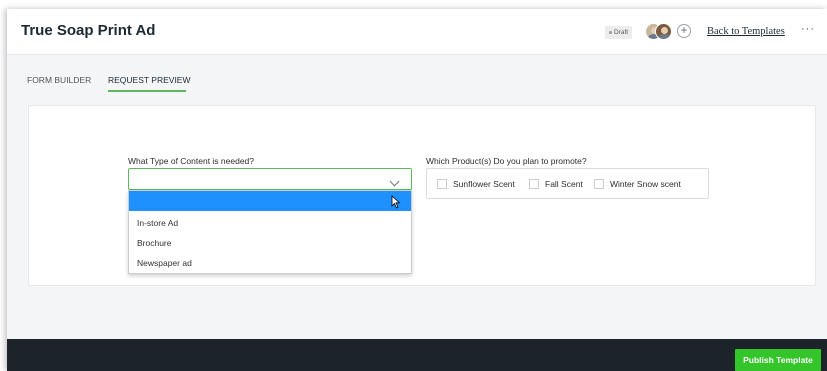 Image resolution: width=827 pixels, height=371 pixels. I want to click on dropdown-option: In-store Ad, so click(270, 223).